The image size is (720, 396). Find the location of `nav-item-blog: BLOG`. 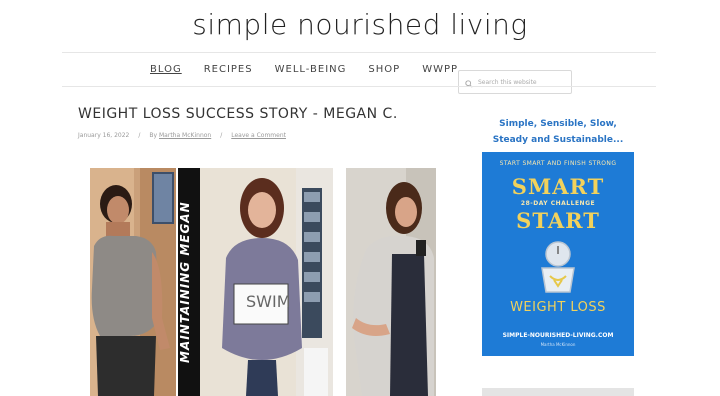

nav-item-blog: BLOG is located at coordinates (166, 69).